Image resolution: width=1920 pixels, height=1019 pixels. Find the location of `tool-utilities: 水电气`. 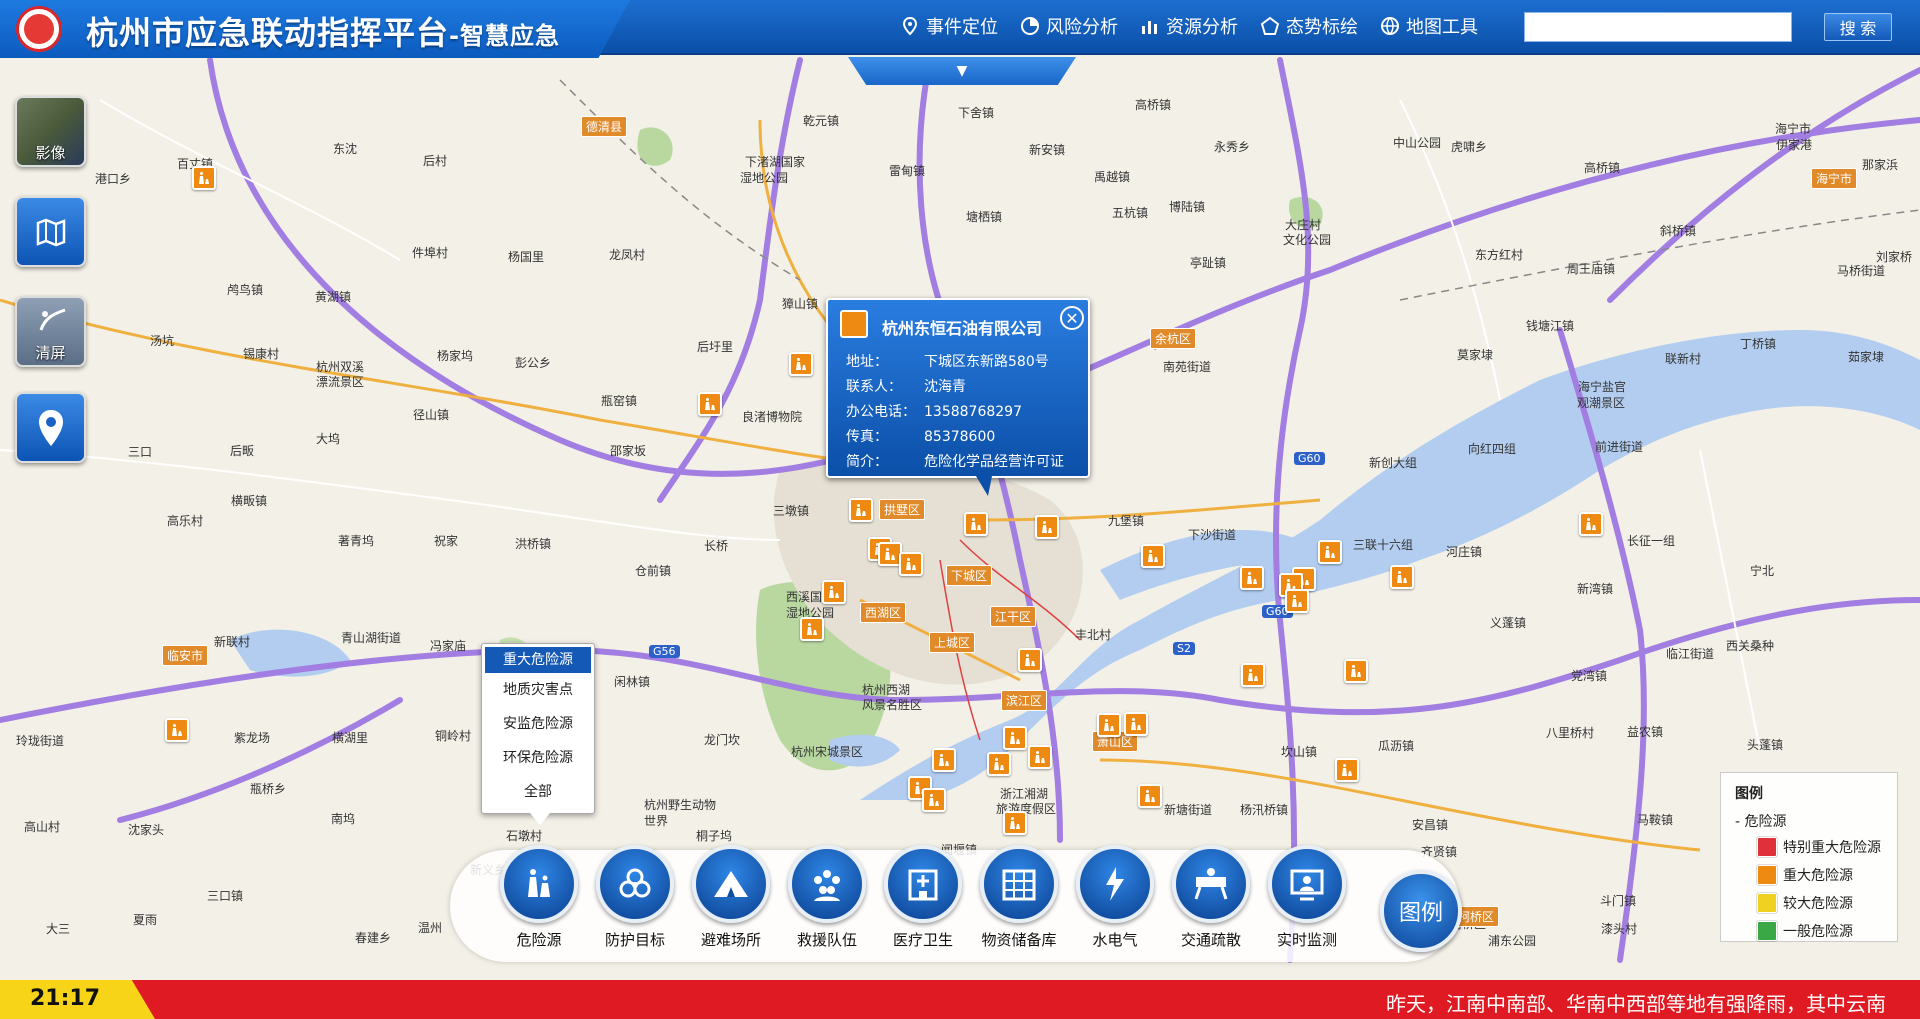

tool-utilities: 水电气 is located at coordinates (1115, 897).